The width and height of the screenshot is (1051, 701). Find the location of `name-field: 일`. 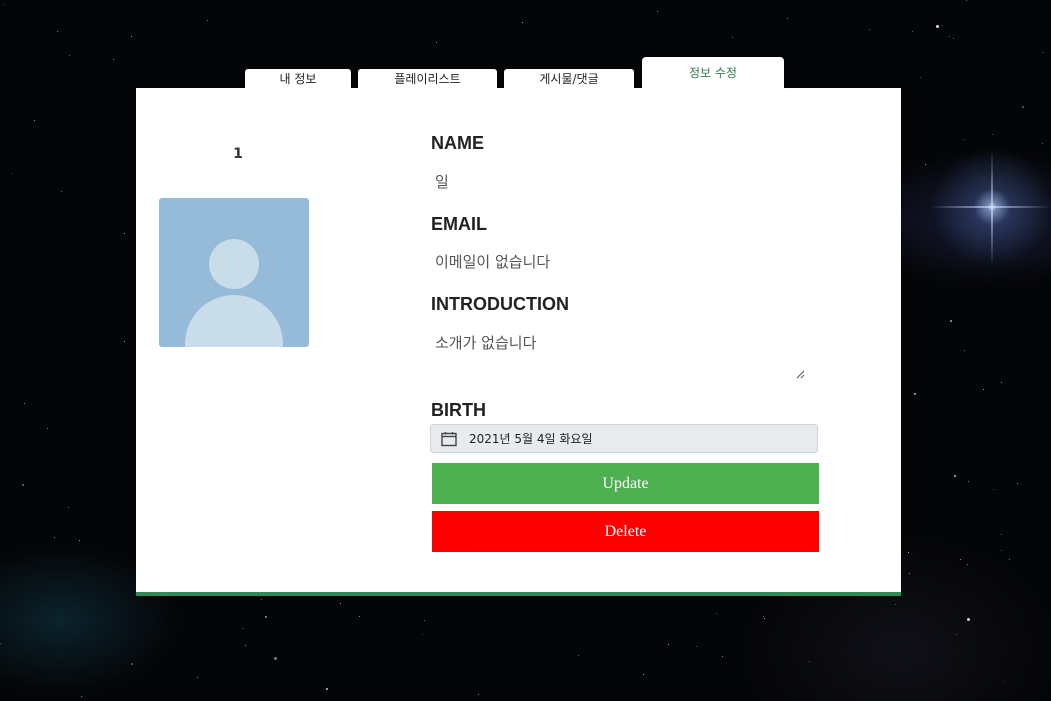

name-field: 일 is located at coordinates (442, 181).